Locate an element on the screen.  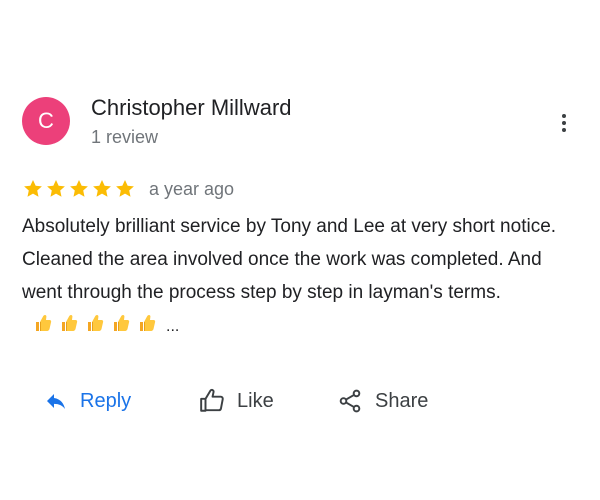
reply-button: Reply is located at coordinates (87, 401).